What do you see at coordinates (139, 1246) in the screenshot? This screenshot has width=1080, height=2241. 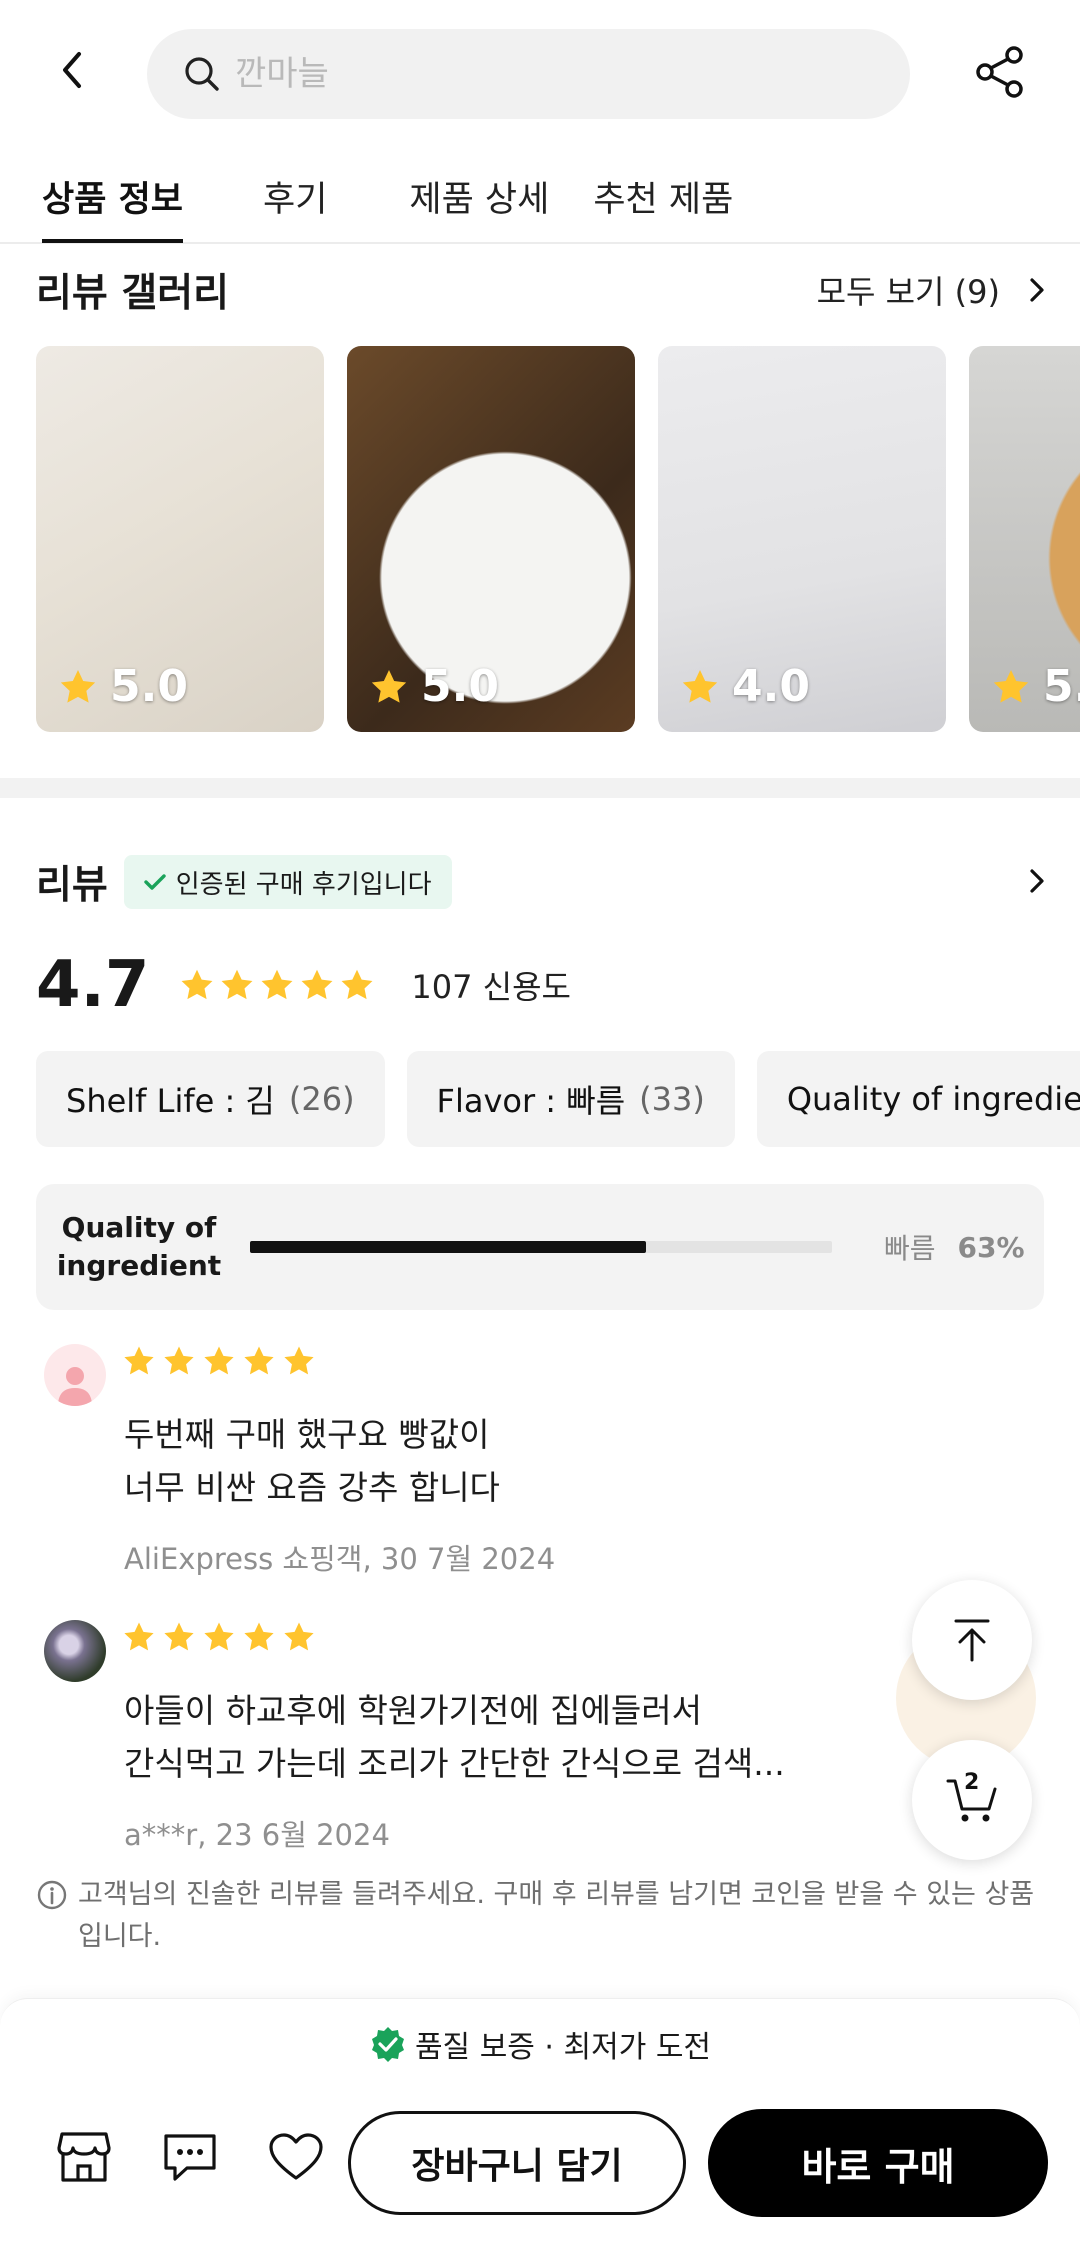 I see `attribute-name: Quality of ingredient` at bounding box center [139, 1246].